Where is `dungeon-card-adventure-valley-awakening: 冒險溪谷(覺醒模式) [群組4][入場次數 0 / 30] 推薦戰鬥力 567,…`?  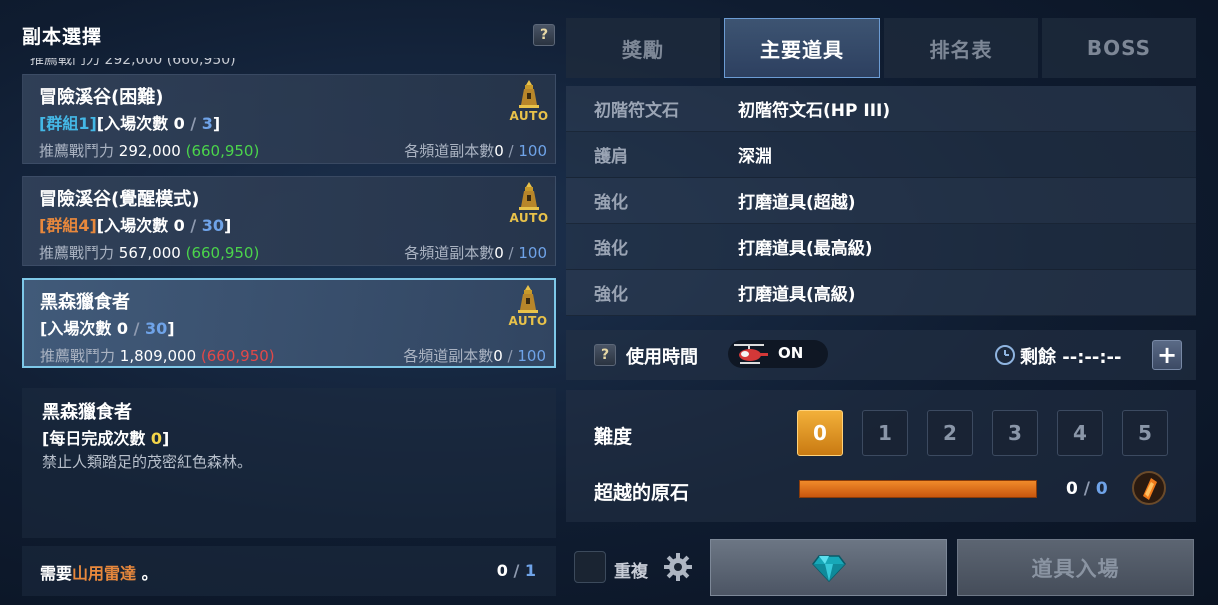
dungeon-card-adventure-valley-awakening: 冒險溪谷(覺醒模式) [群組4][入場次數 0 / 30] 推薦戰鬥力 567,… is located at coordinates (289, 221).